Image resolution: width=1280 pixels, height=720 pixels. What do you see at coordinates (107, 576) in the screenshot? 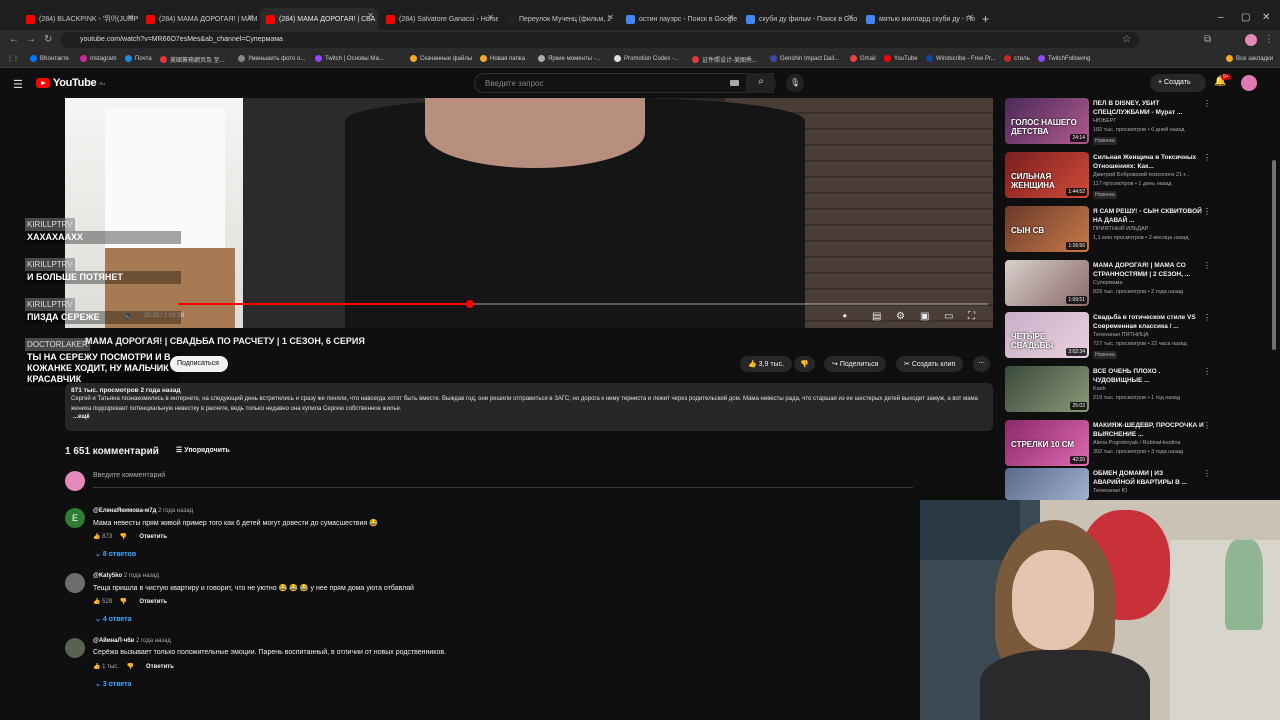
I see `comment-author: @Katy5ko` at bounding box center [107, 576].